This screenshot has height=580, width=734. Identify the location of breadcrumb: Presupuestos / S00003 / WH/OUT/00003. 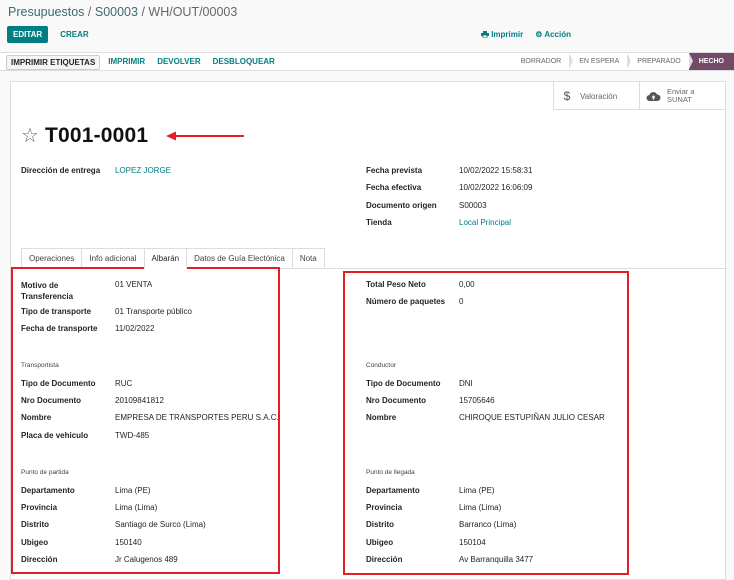
(122, 12).